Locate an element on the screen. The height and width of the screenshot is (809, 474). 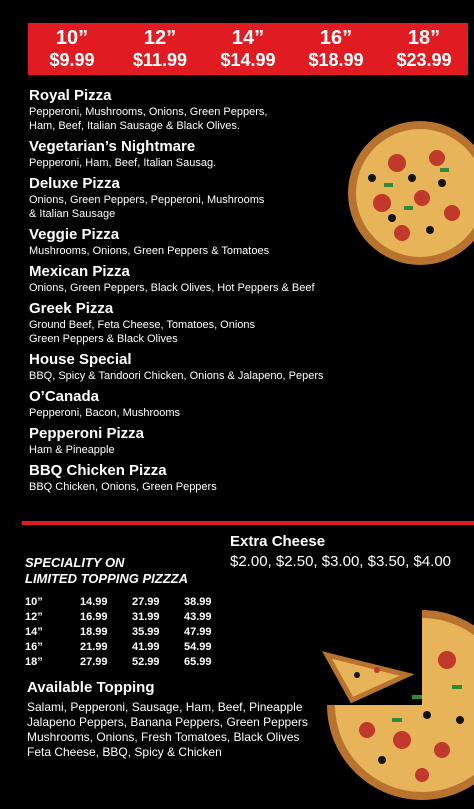
price-col-10: 10” $9.99 is located at coordinates (72, 49).